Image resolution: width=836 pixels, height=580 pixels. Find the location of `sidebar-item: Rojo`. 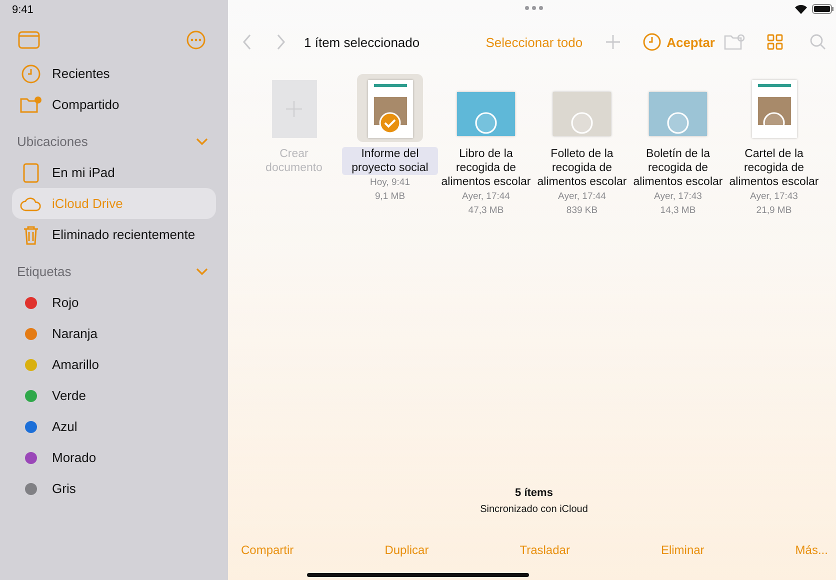

sidebar-item: Rojo is located at coordinates (114, 302).